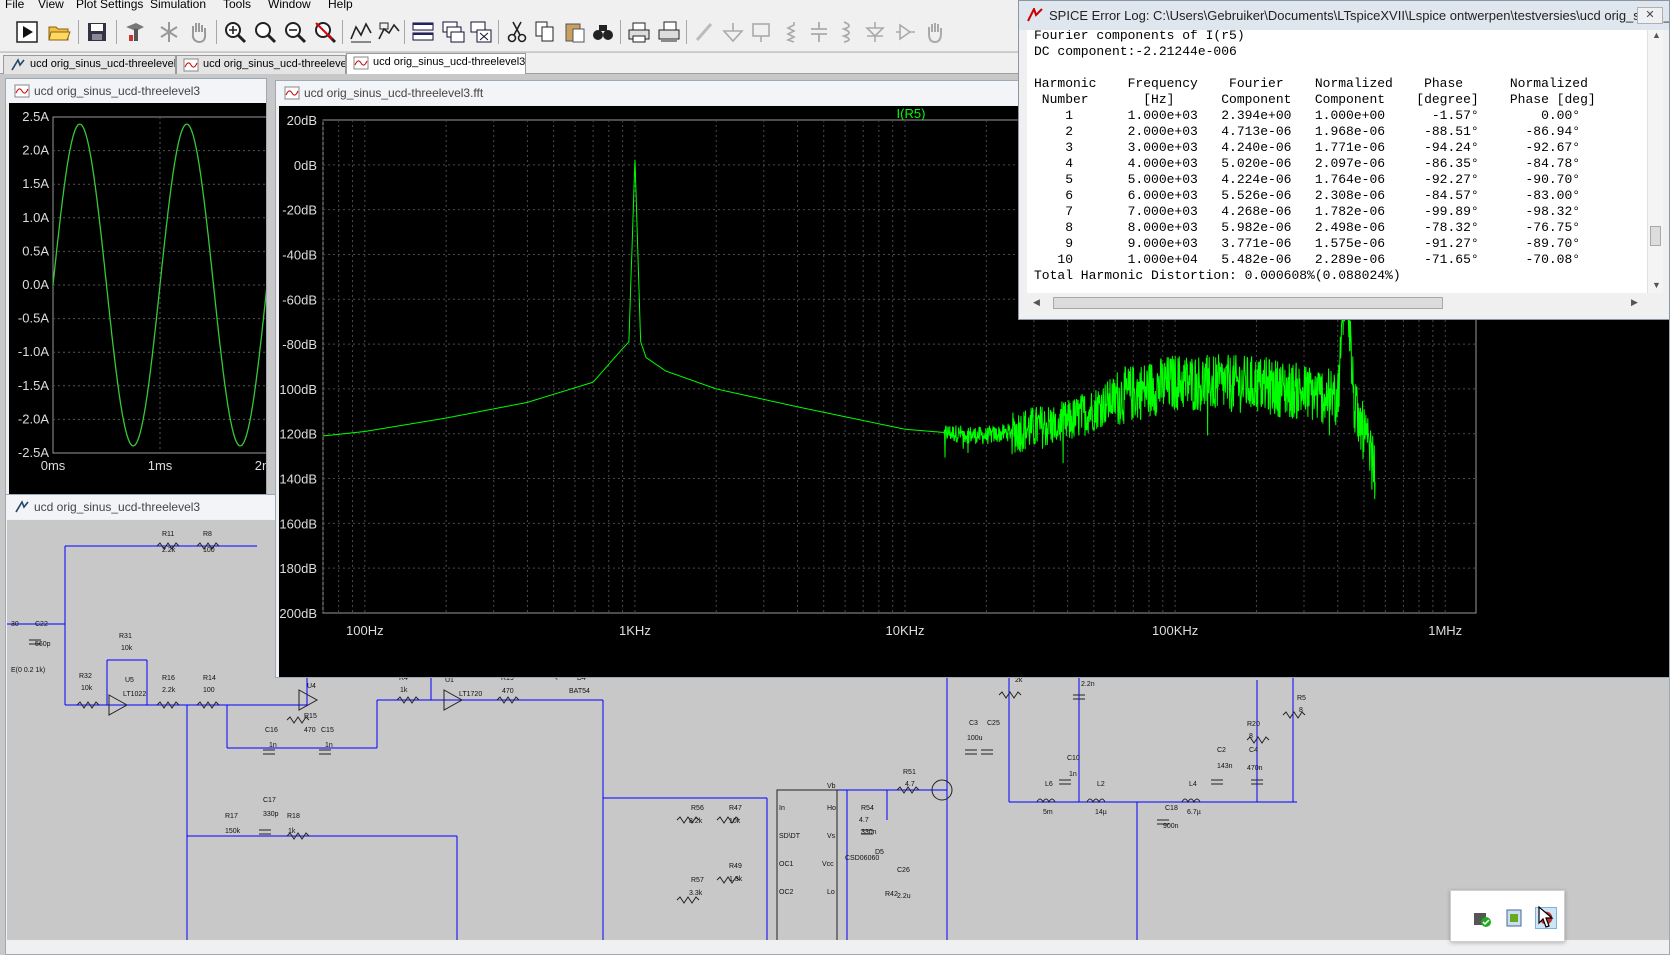 The height and width of the screenshot is (955, 1670). I want to click on move-icon, so click(935, 32).